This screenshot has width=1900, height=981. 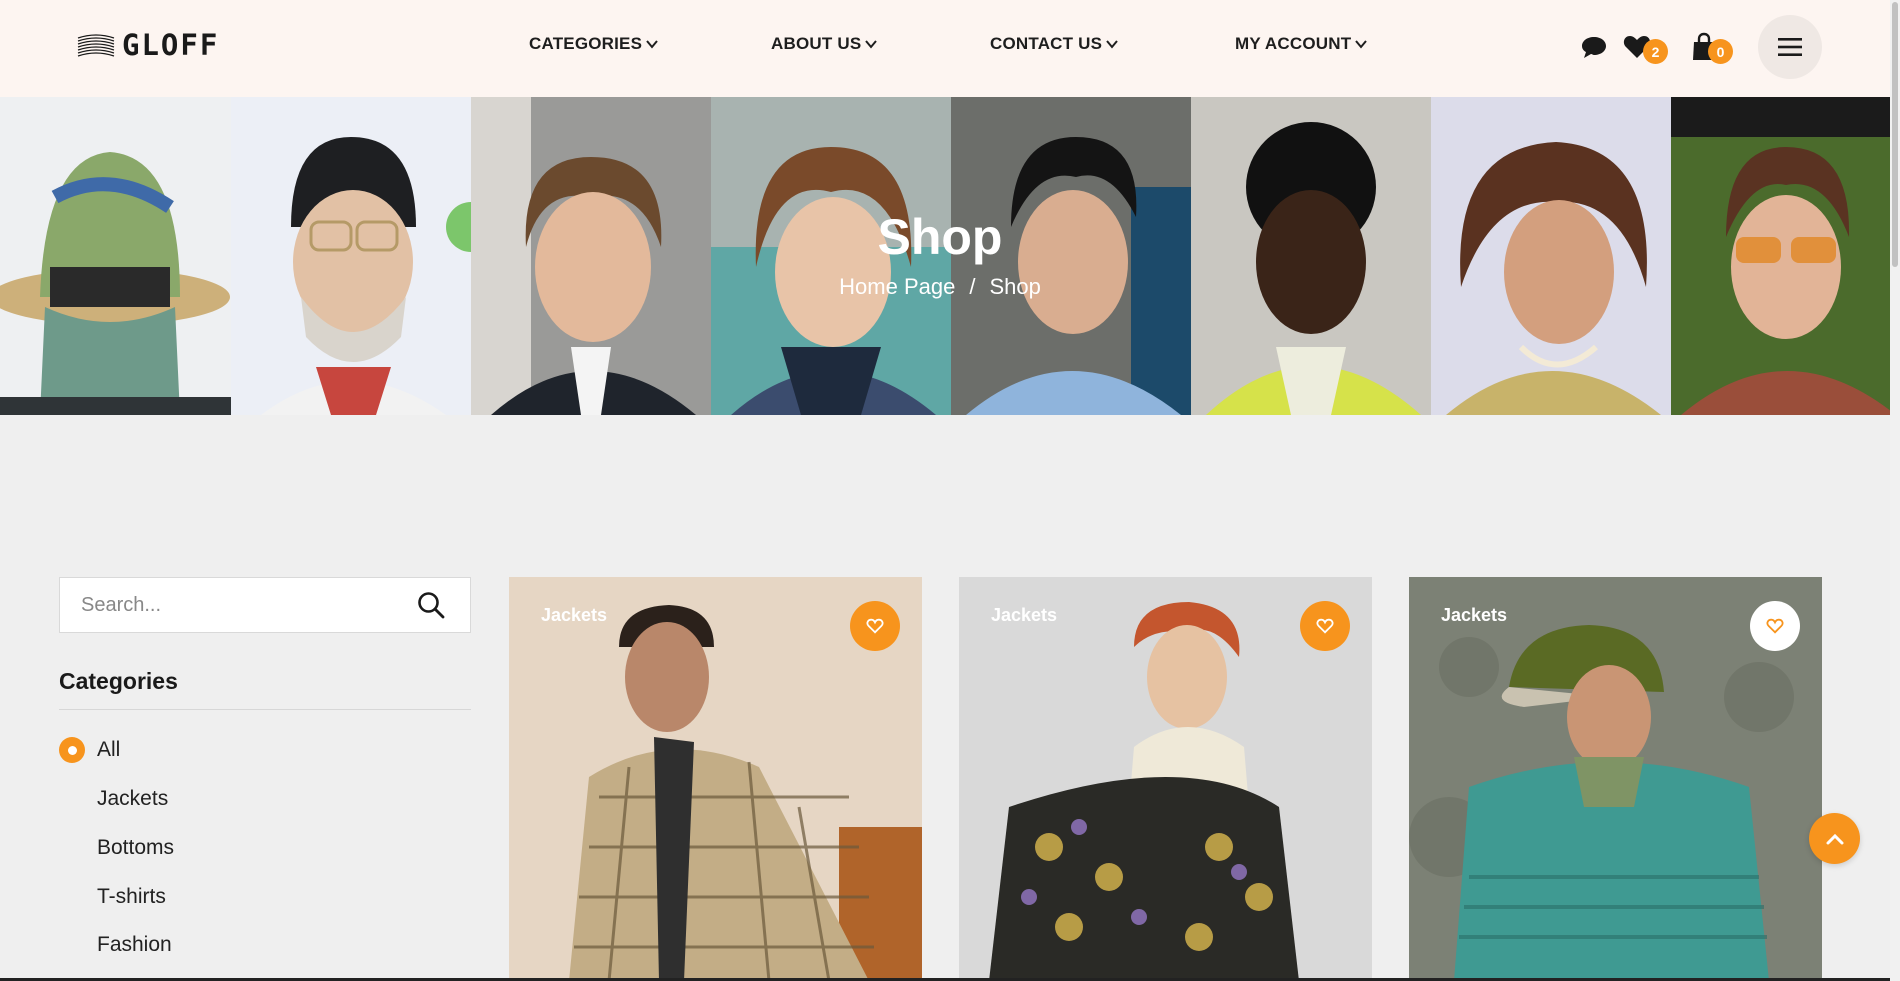 I want to click on search-box, so click(x=265, y=605).